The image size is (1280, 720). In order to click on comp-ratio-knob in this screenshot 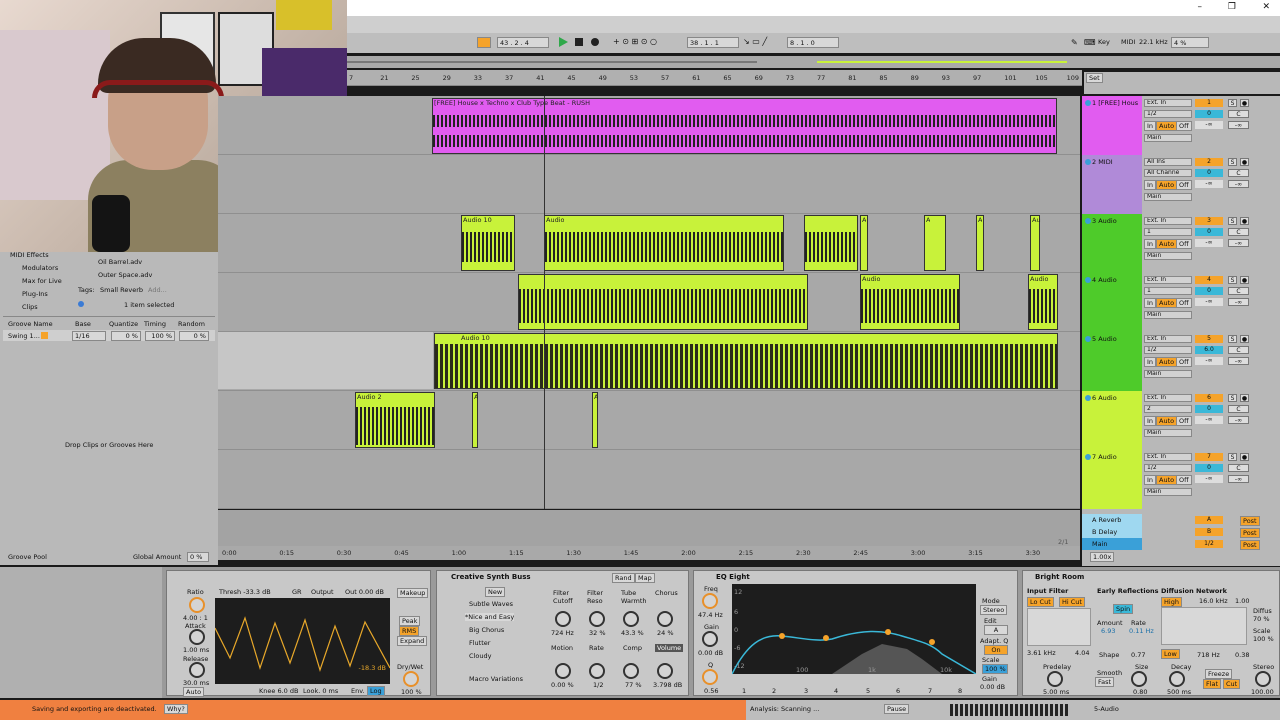, I will do `click(197, 605)`.